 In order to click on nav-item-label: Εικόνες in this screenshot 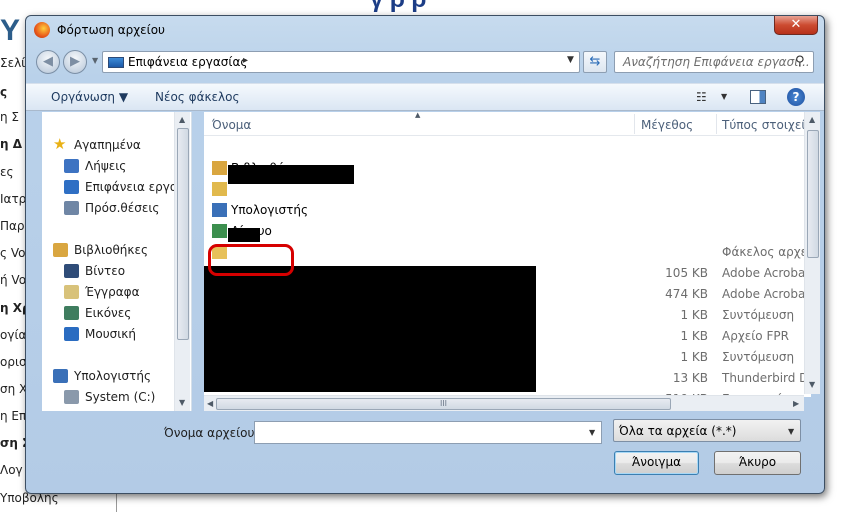, I will do `click(108, 313)`.